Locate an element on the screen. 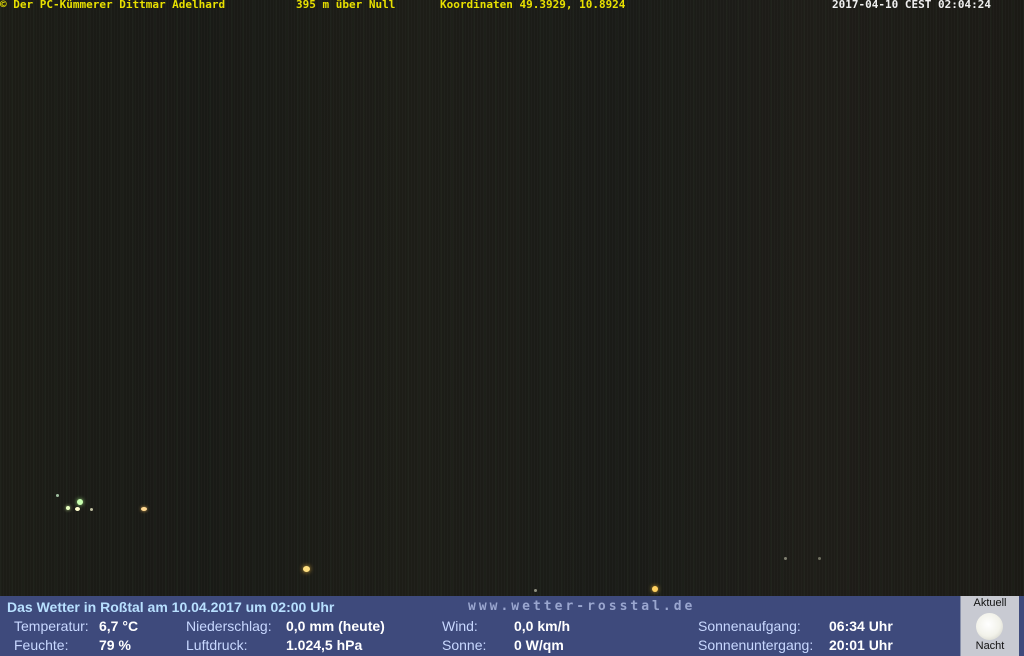 The height and width of the screenshot is (656, 1024). website-link: www.wetter-rosstal.de is located at coordinates (581, 607).